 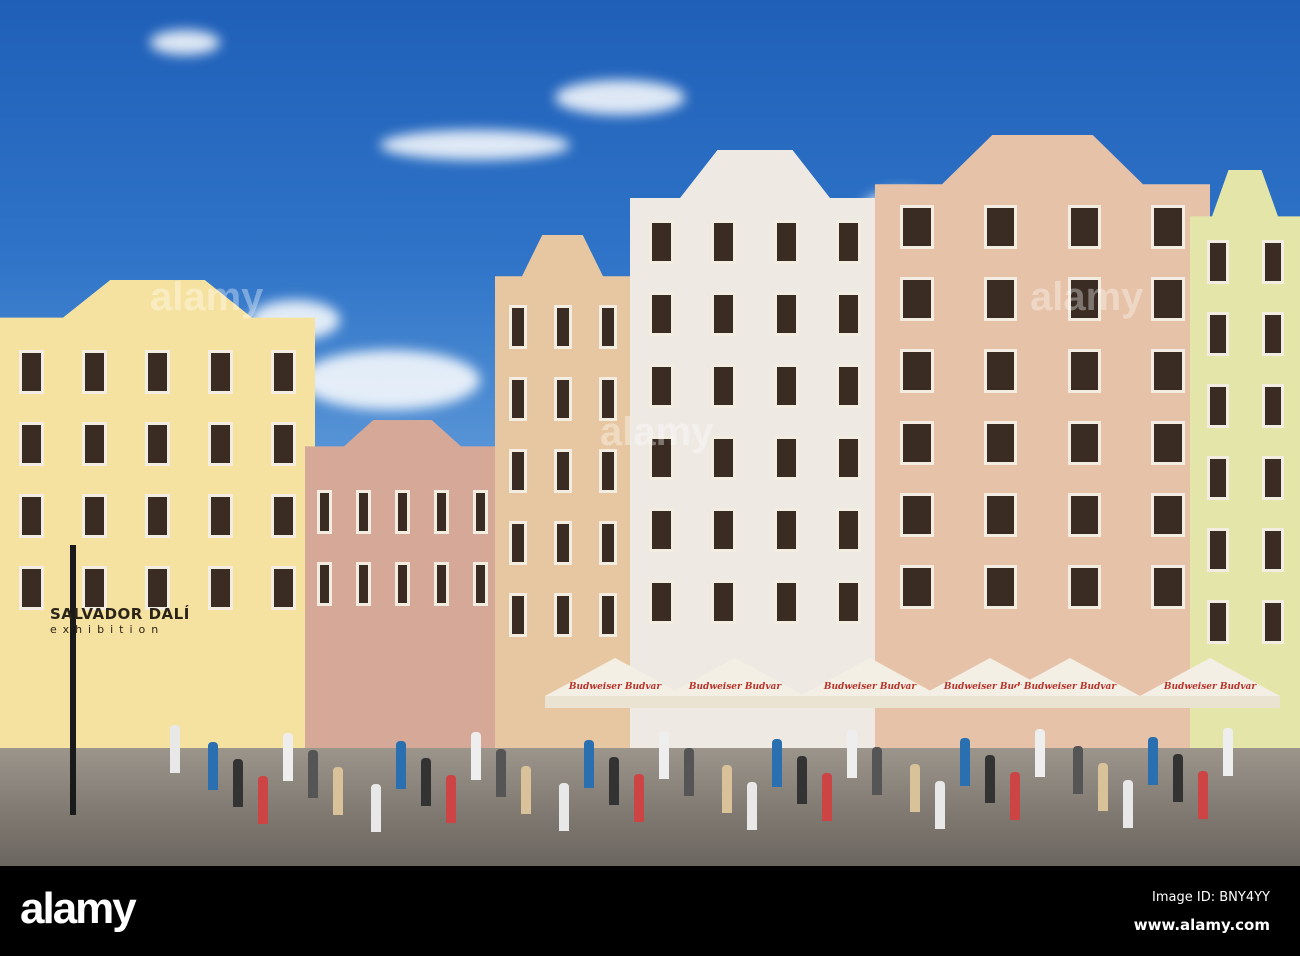 What do you see at coordinates (650, 911) in the screenshot?
I see `footer-bar: alamy Image ID: BNY4YY www.alamy.com` at bounding box center [650, 911].